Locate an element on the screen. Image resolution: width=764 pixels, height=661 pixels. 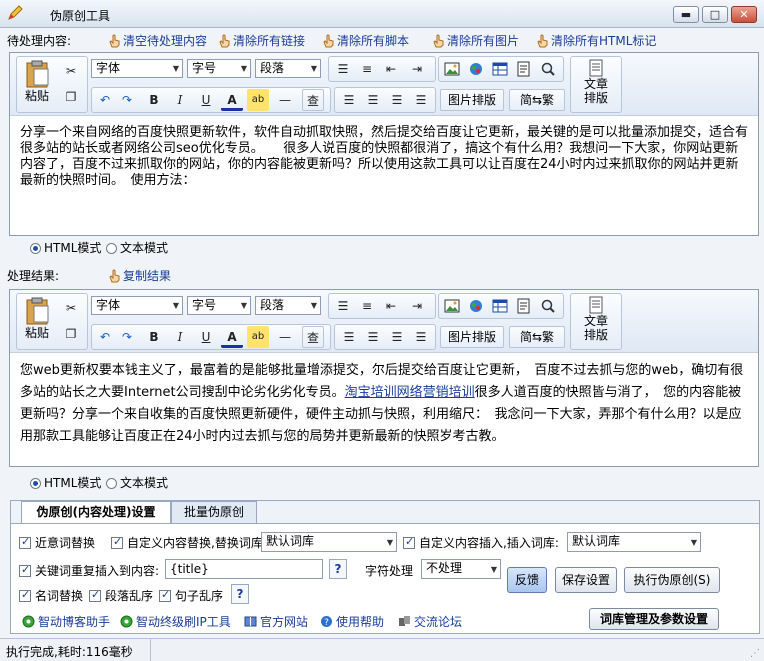
insert-note-icon is located at coordinates (524, 69).